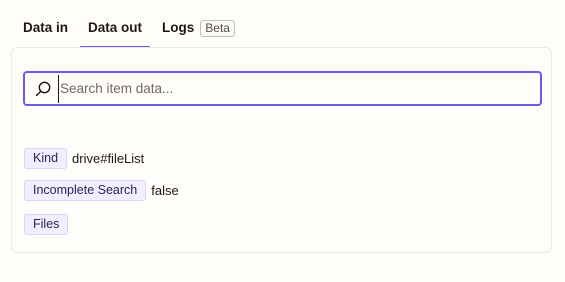 The width and height of the screenshot is (565, 282). I want to click on item-row-incomplete-search: Incomplete Search false, so click(101, 190).